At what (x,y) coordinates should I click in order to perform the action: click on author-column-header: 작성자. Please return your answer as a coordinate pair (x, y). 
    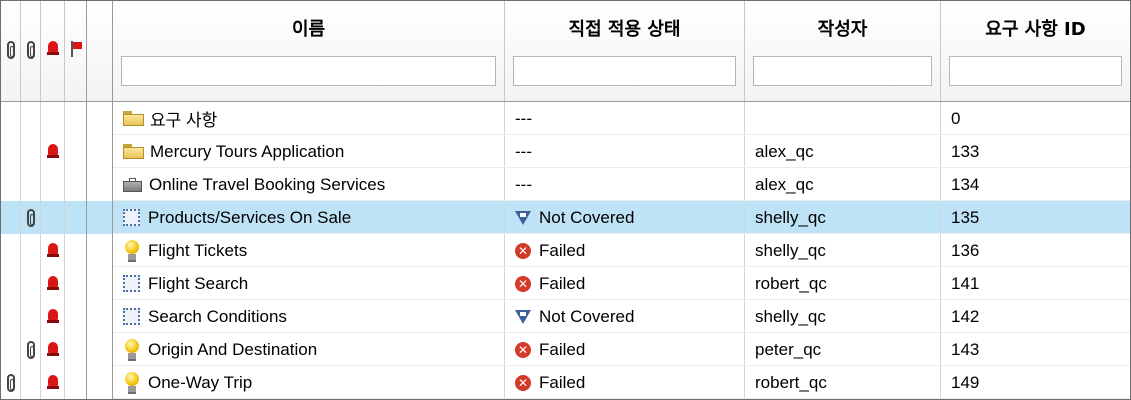
    Looking at the image, I should click on (843, 51).